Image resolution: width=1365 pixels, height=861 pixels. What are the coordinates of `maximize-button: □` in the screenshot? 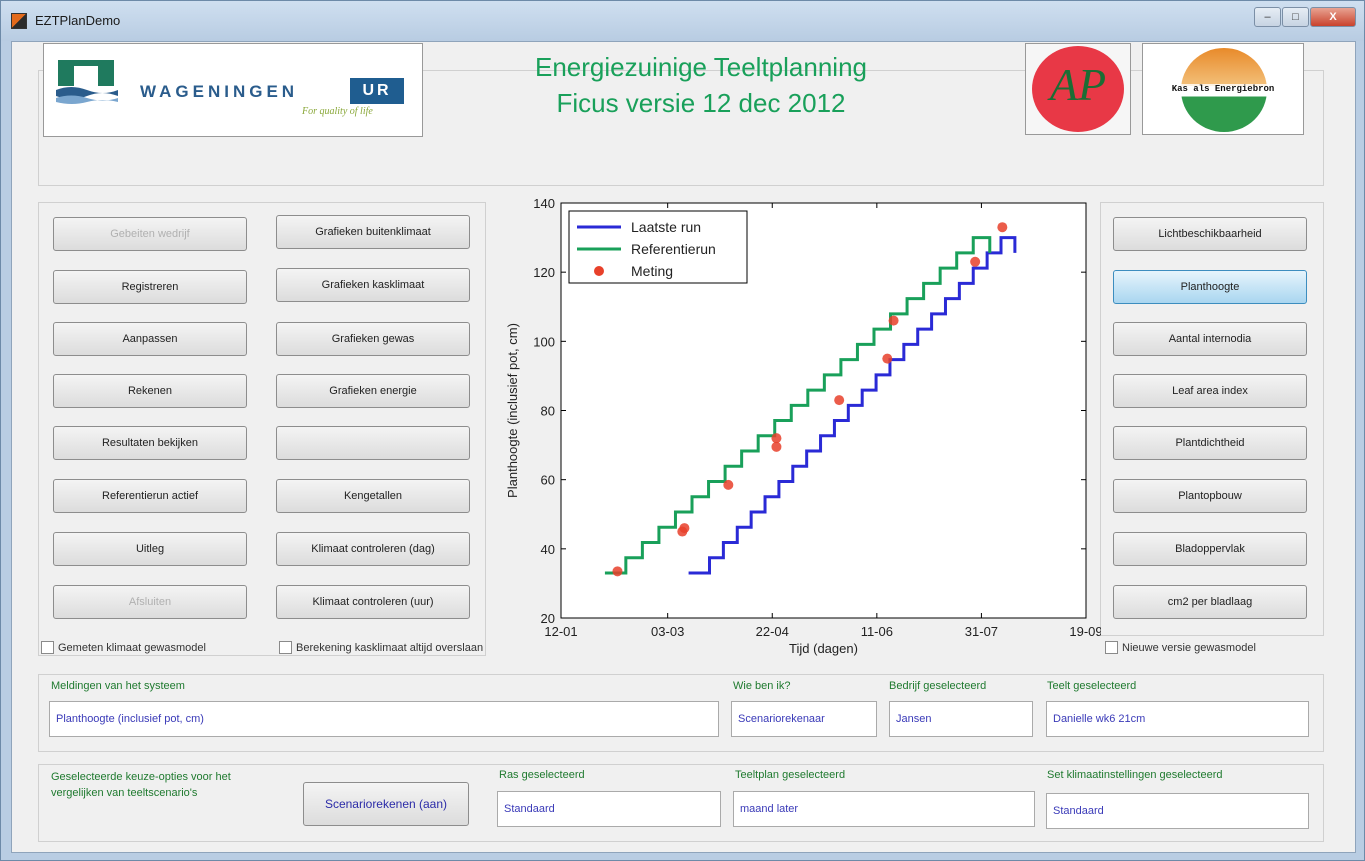 It's located at (1295, 17).